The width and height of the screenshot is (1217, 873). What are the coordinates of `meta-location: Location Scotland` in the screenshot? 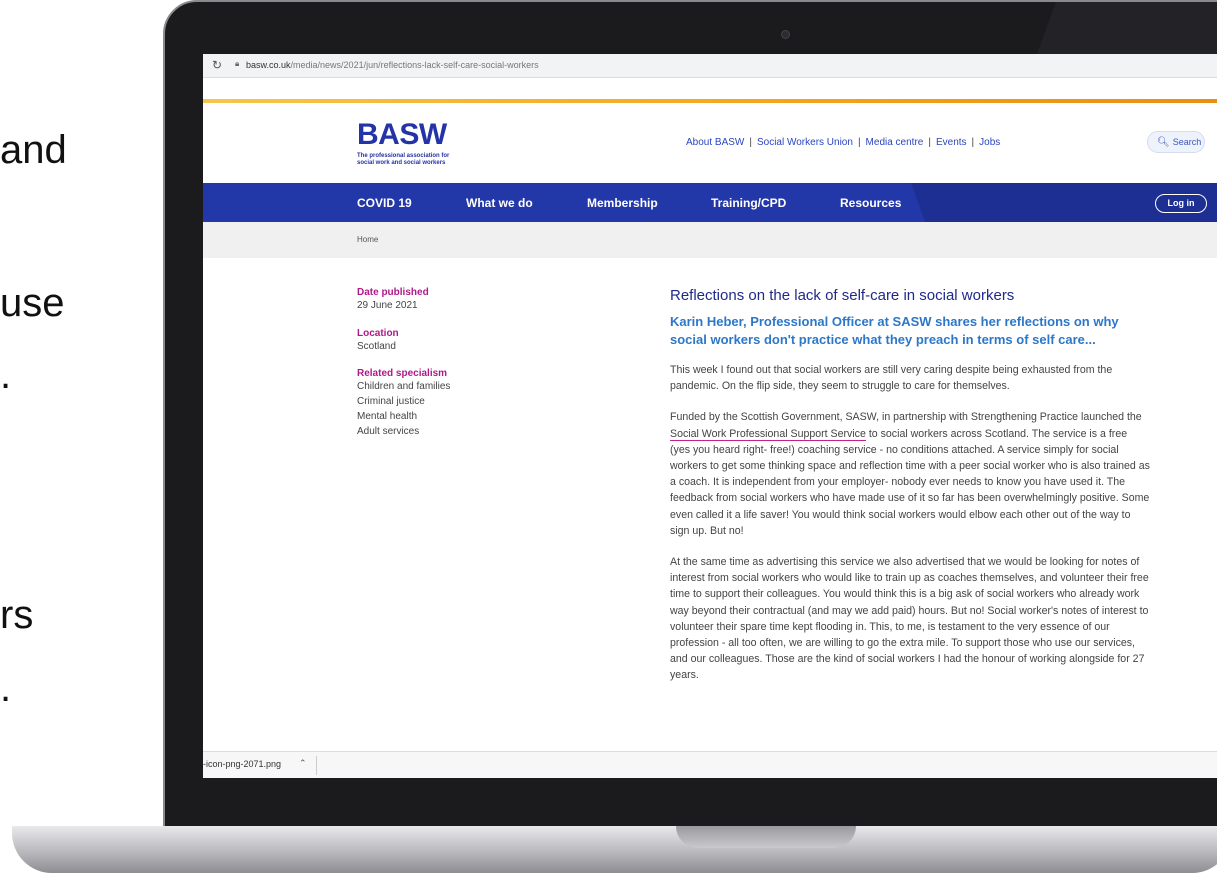 It's located at (378, 341).